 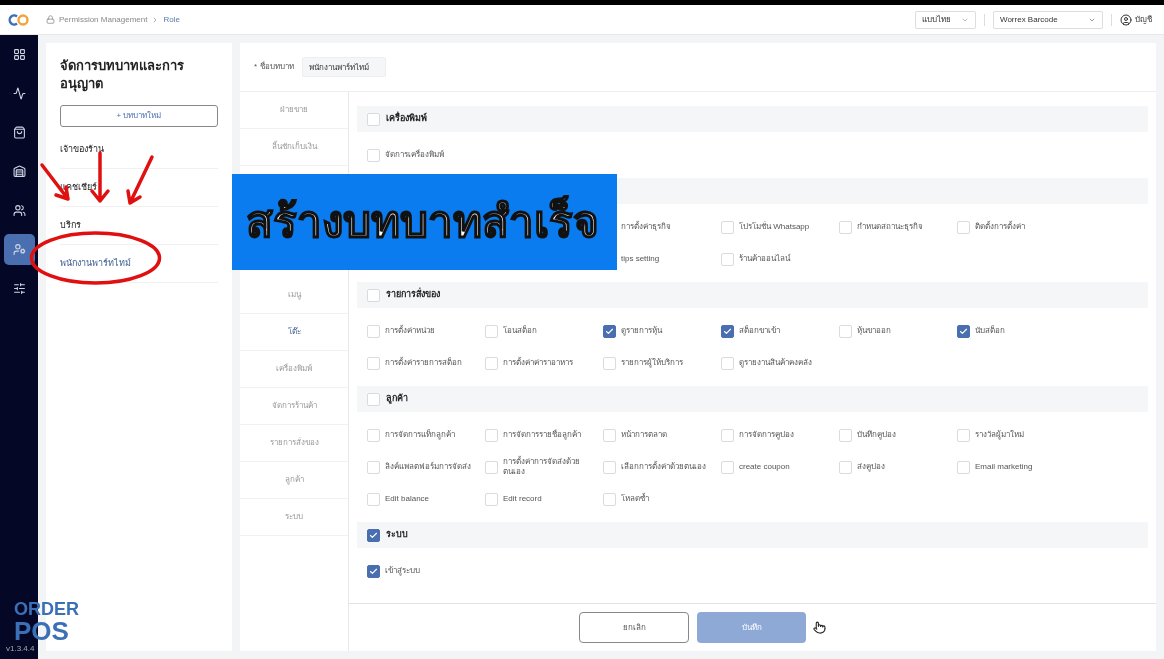 I want to click on panel-title: จัดการบทบาทและการอนุญาต, so click(x=122, y=75).